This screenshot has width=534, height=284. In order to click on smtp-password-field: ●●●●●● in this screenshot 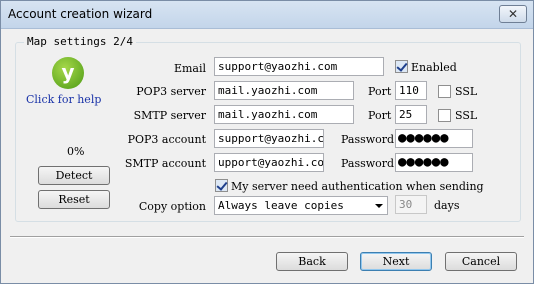, I will do `click(434, 162)`.